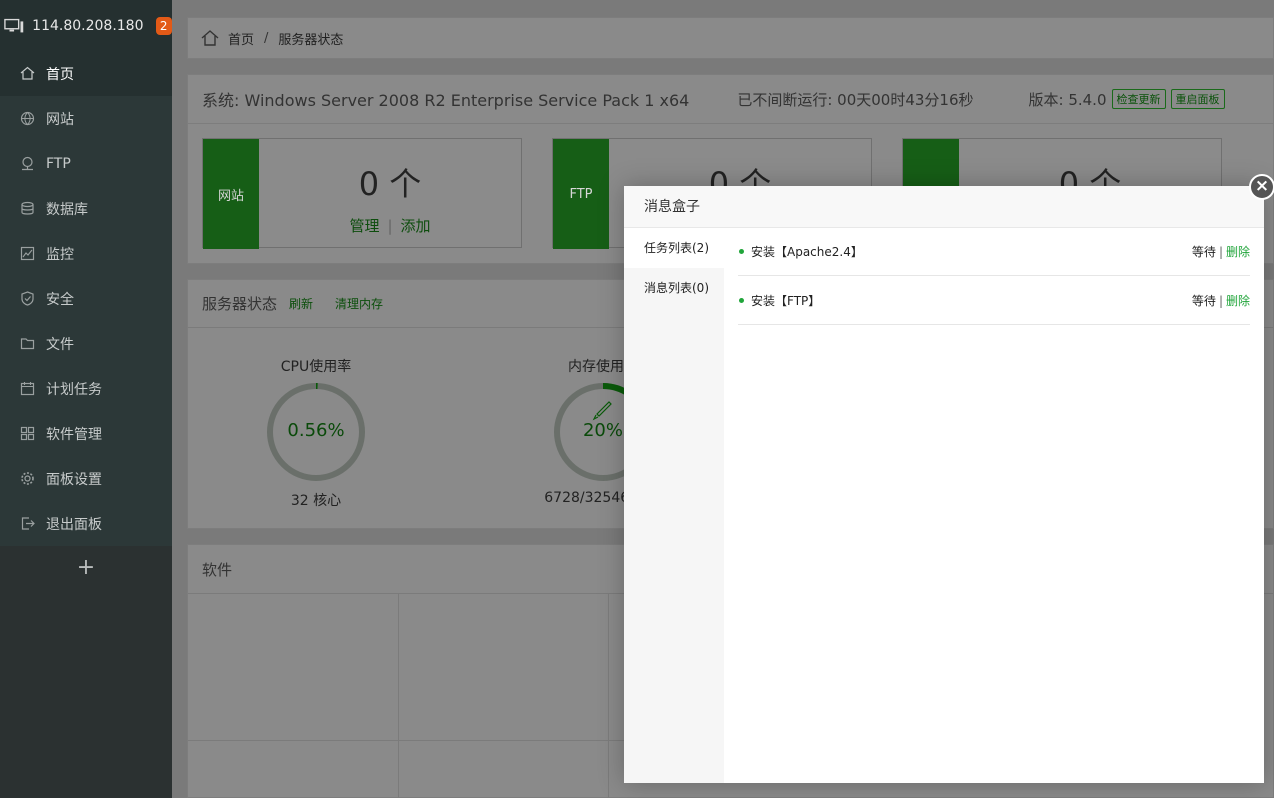  I want to click on calendar-icon, so click(27, 388).